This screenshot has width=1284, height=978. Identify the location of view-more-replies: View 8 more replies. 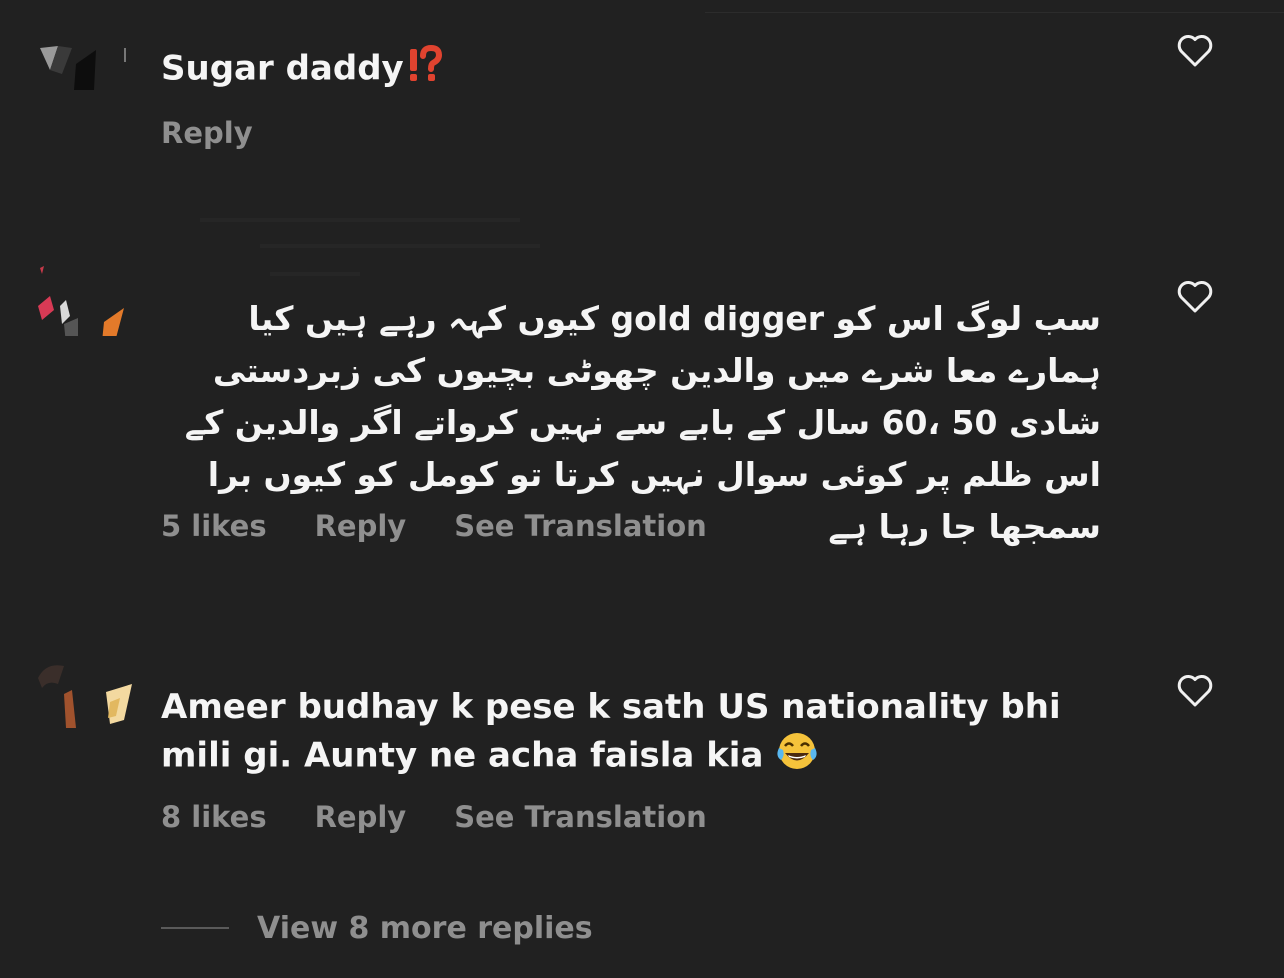
(377, 928).